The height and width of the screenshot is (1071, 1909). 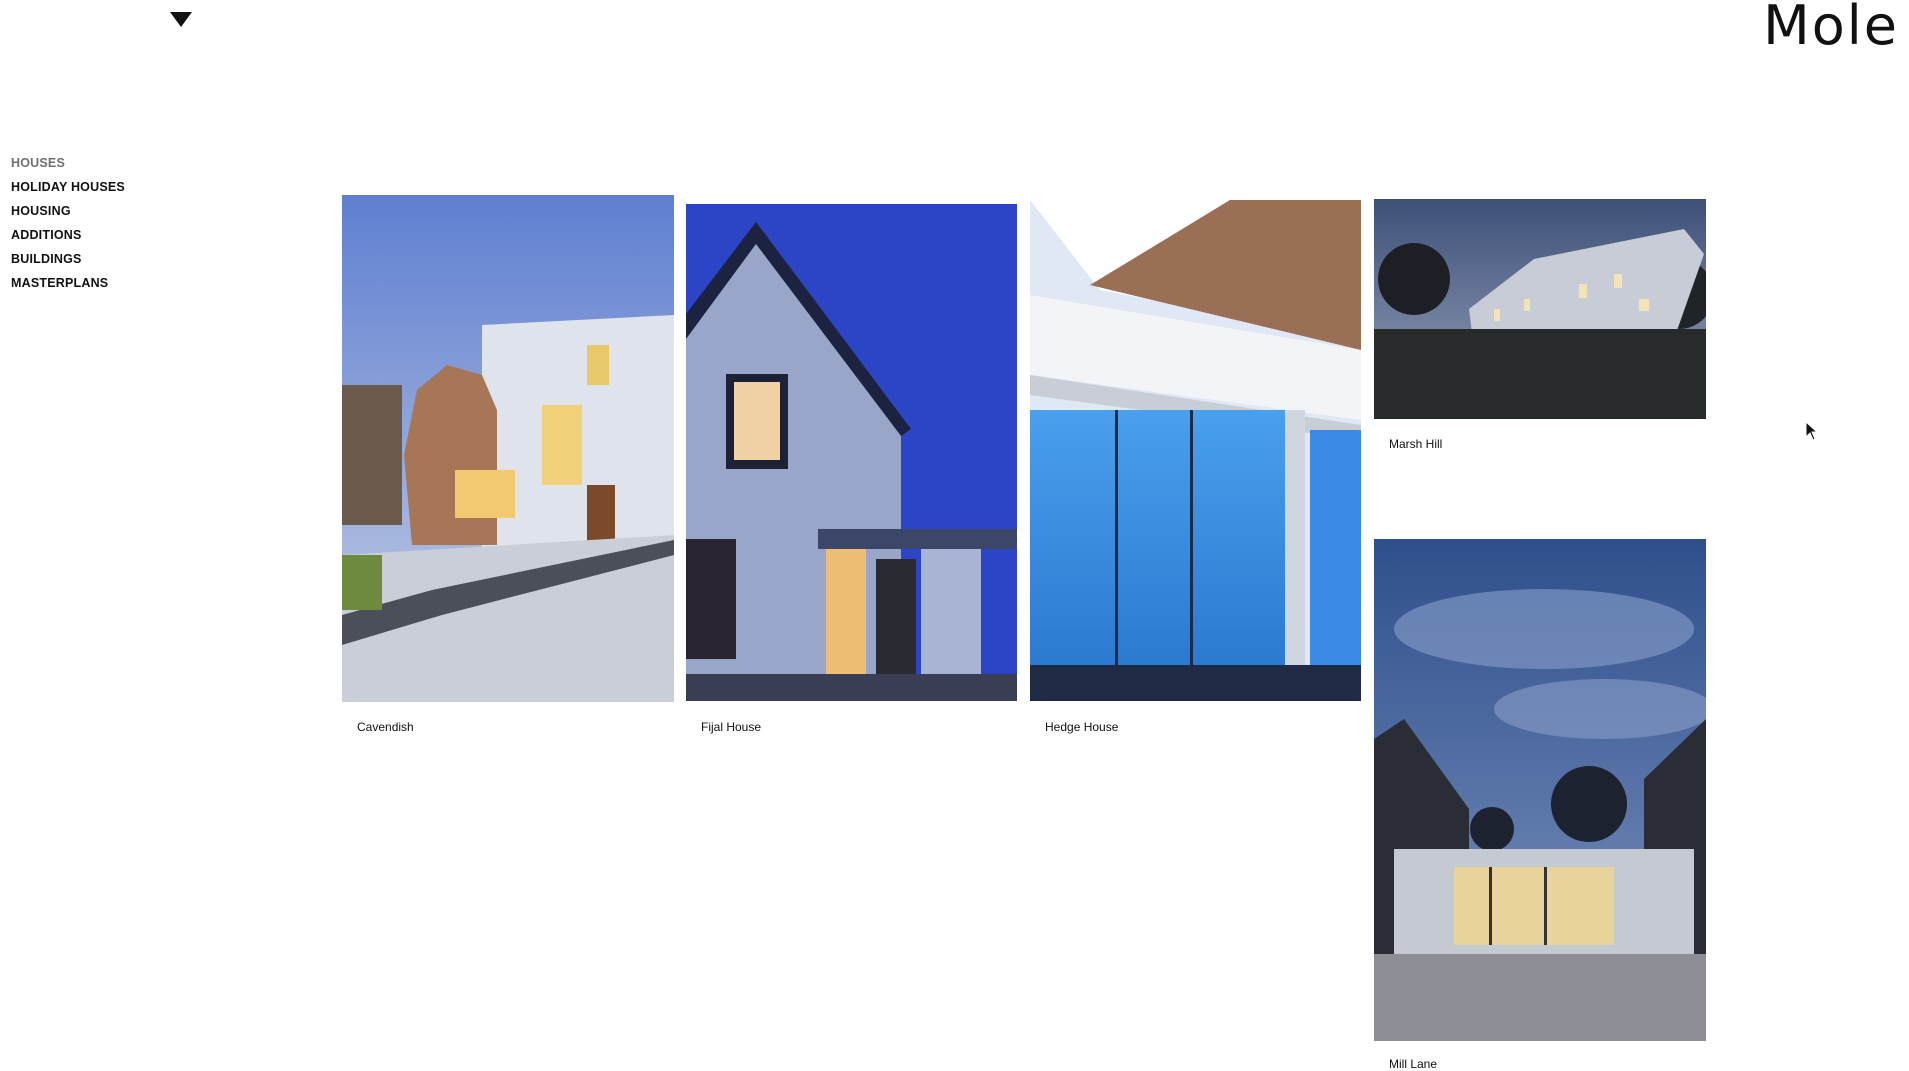 I want to click on nav-item-masterplans: MASTERPLANS, so click(x=68, y=283).